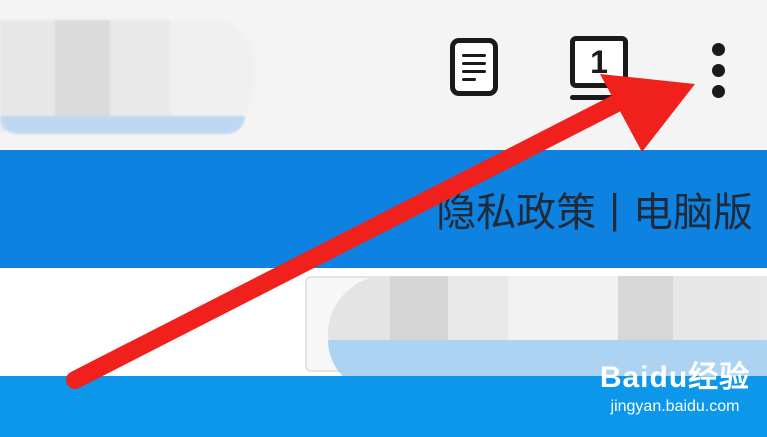 The image size is (767, 437). I want to click on more-options-icon, so click(718, 70).